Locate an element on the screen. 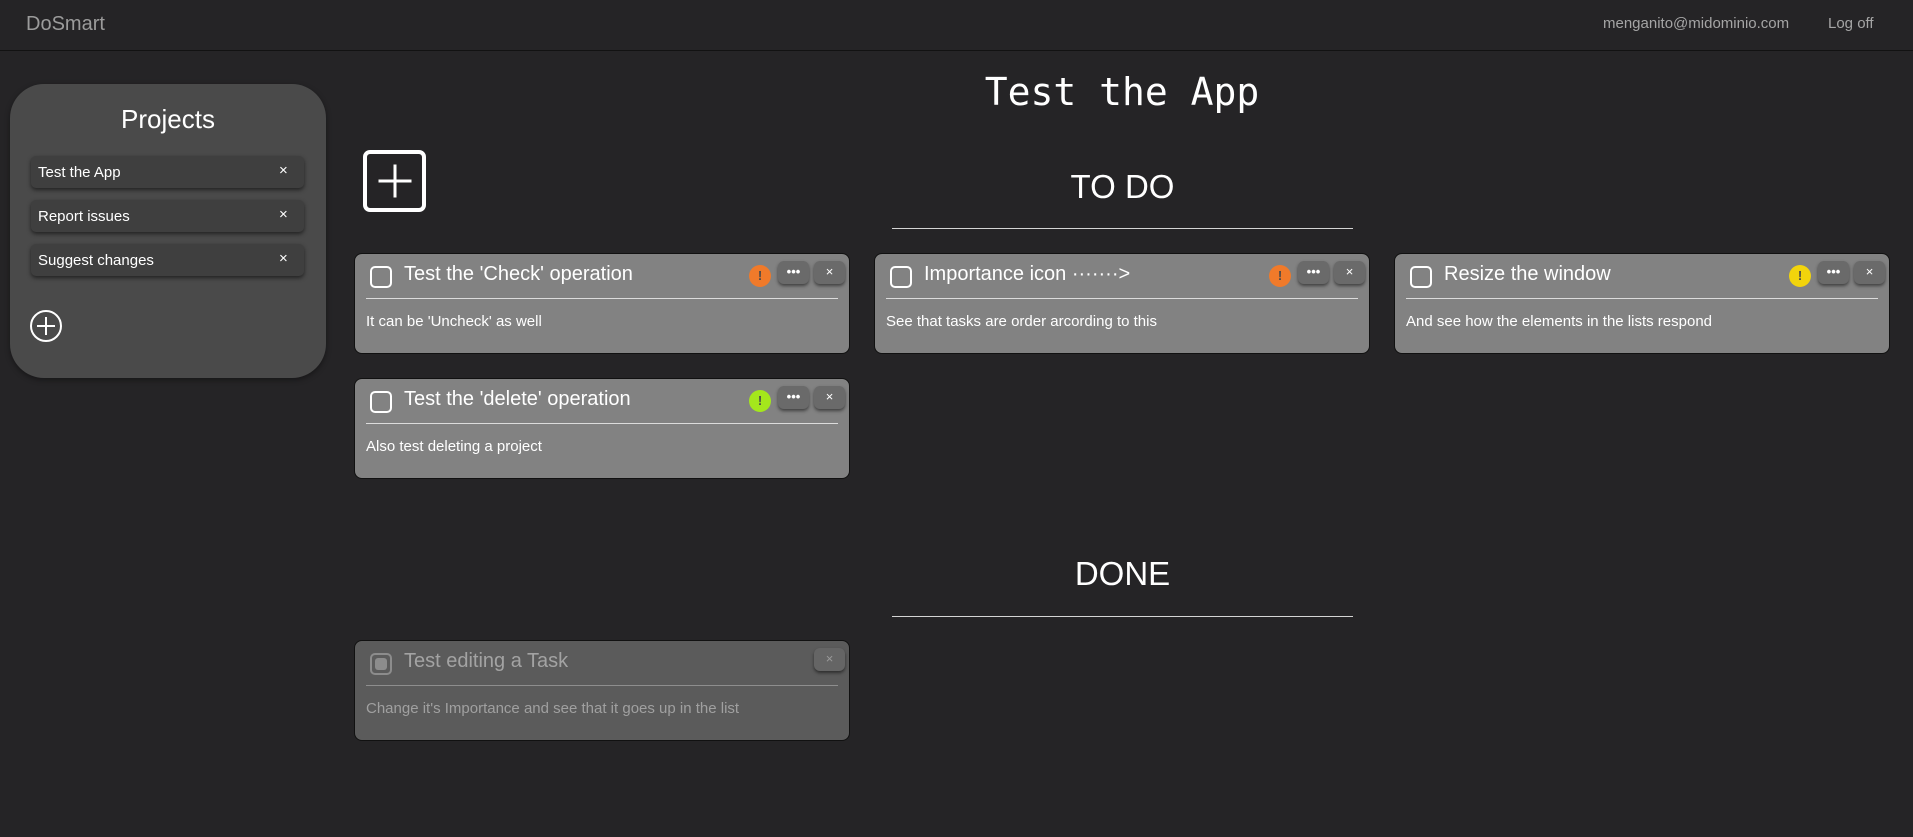 This screenshot has width=1913, height=837. project-label: Test the App is located at coordinates (79, 172).